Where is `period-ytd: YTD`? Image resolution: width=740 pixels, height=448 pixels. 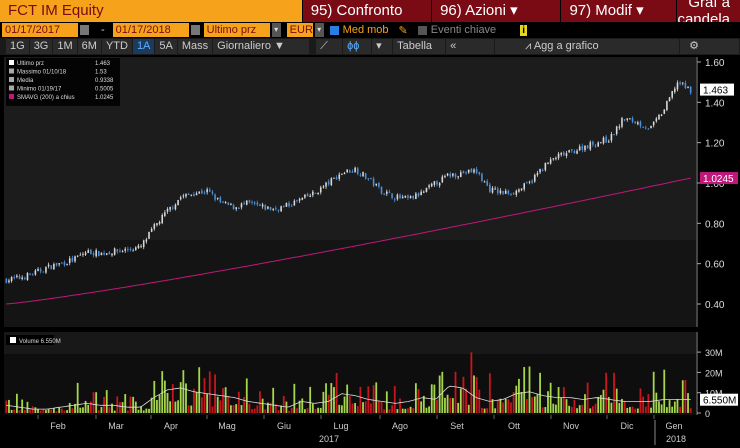 period-ytd: YTD is located at coordinates (116, 46).